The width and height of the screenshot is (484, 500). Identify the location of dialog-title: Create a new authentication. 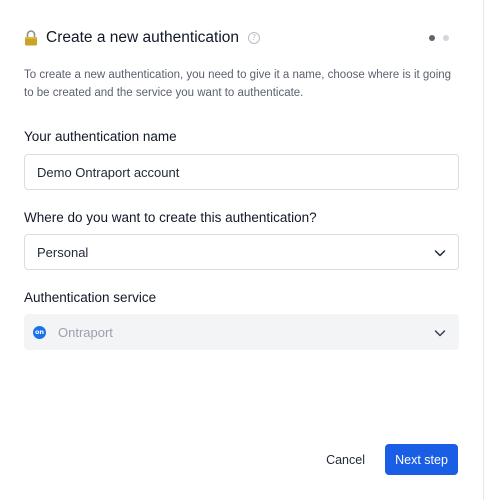
(143, 37).